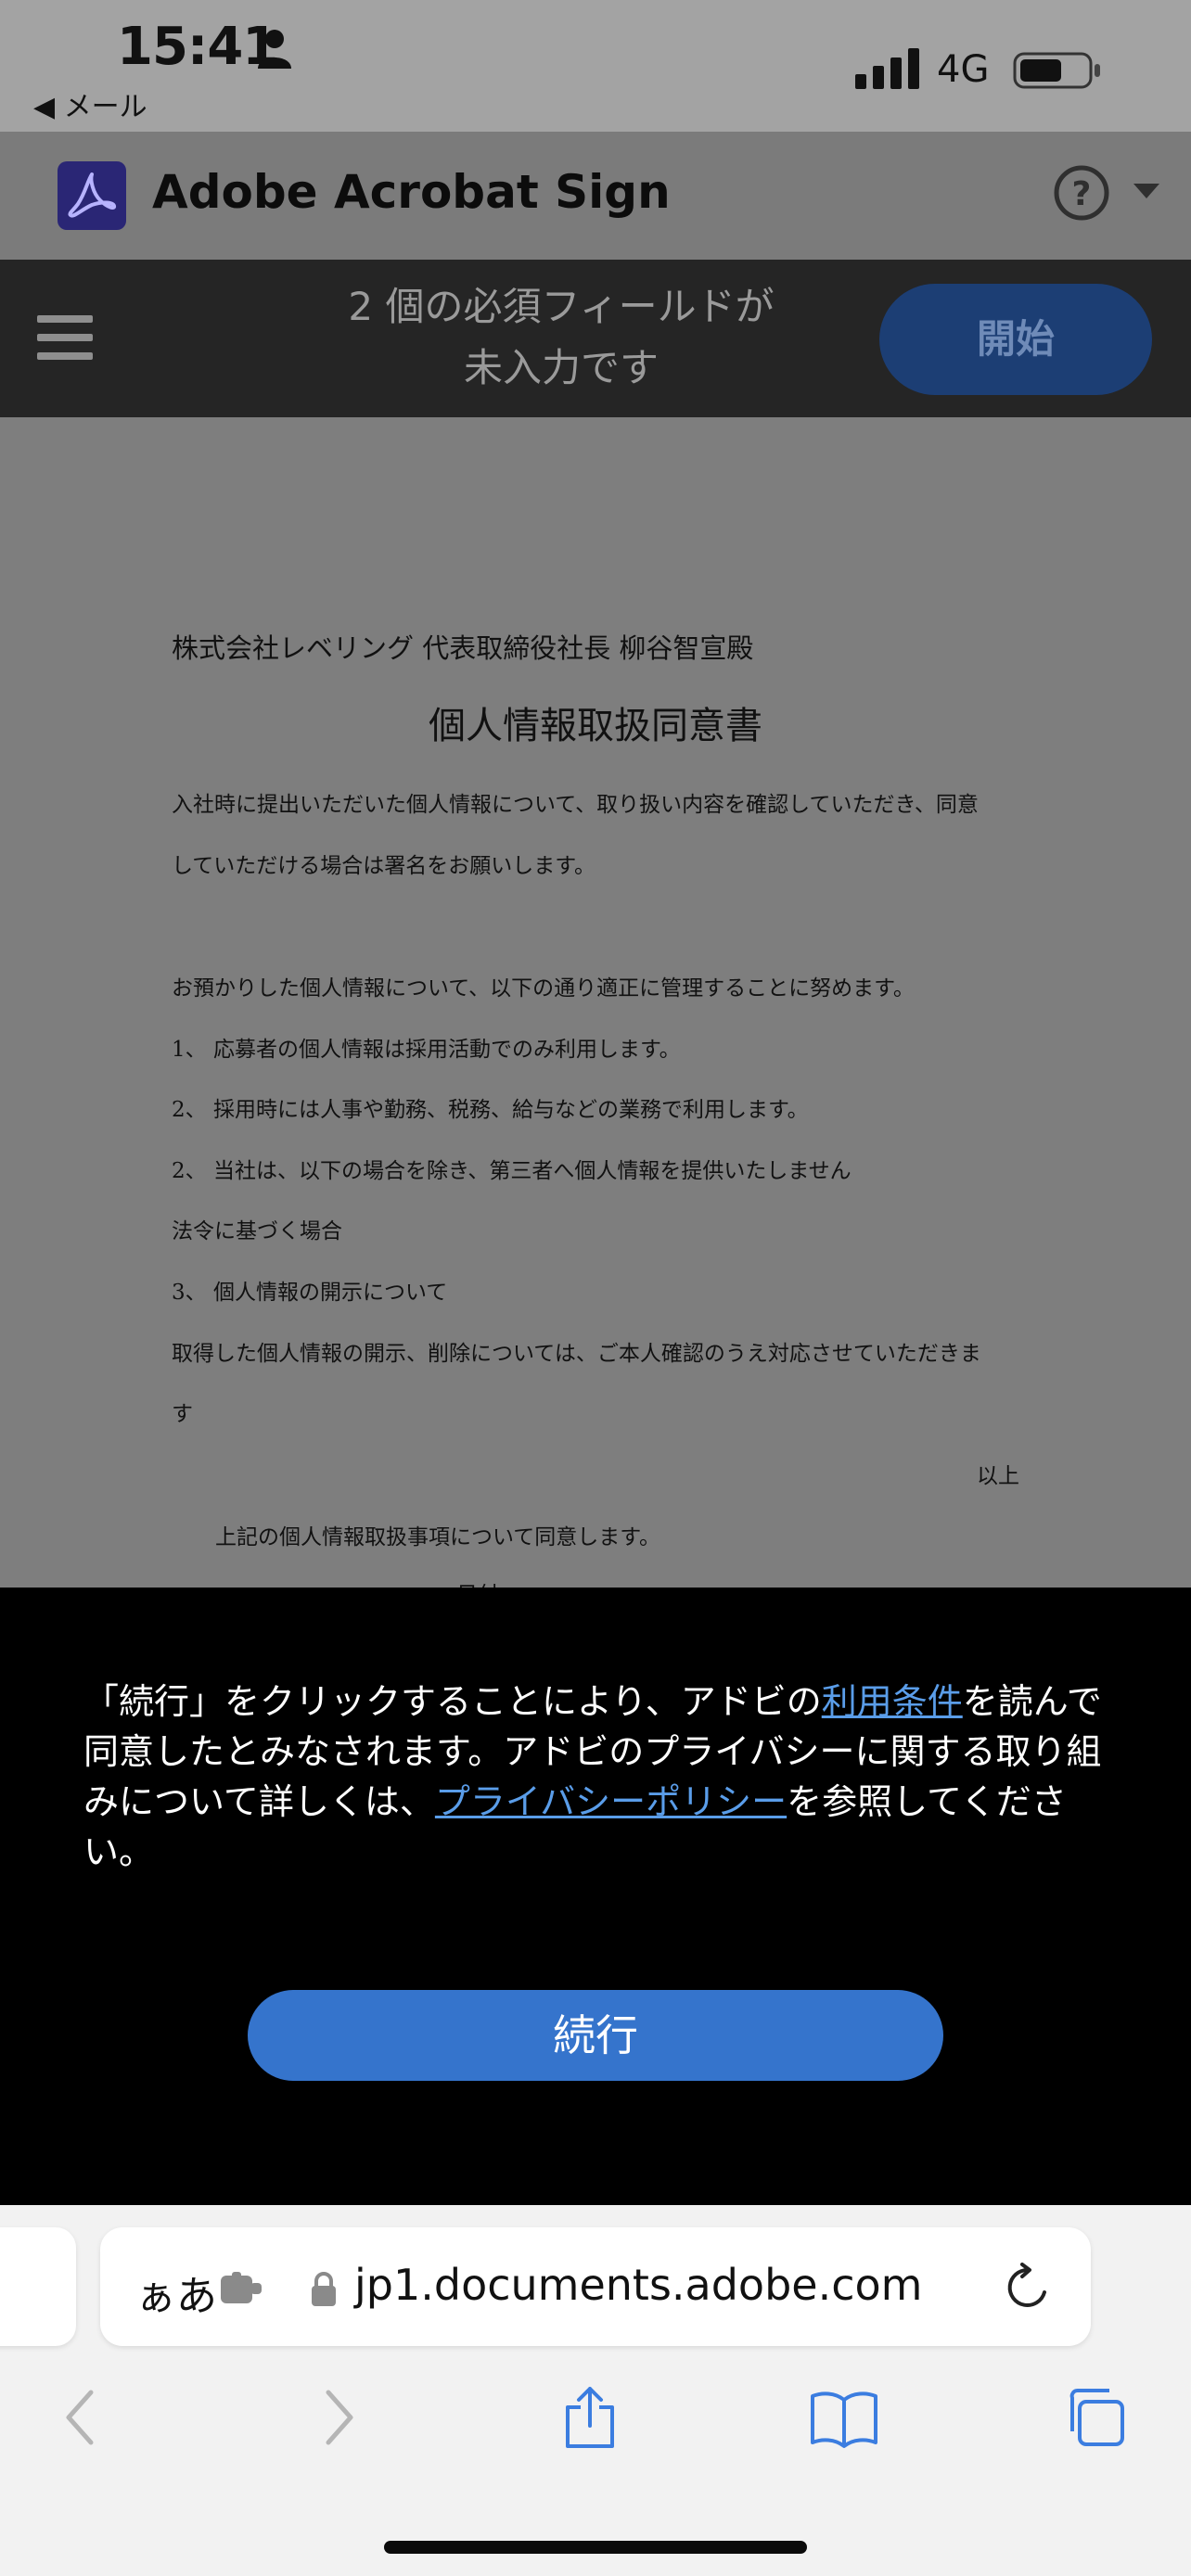 Image resolution: width=1191 pixels, height=2576 pixels. I want to click on back-to-mail-link: ◀ メール, so click(90, 103).